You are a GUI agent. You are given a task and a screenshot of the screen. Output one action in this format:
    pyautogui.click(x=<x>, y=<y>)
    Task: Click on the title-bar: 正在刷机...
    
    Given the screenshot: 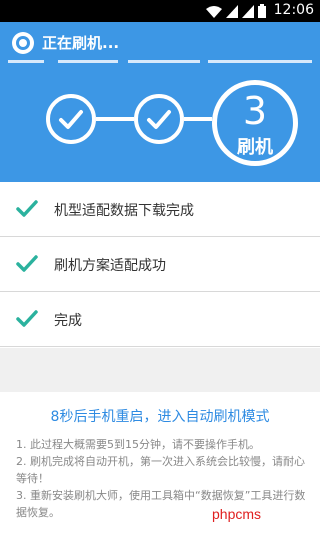 What is the action you would take?
    pyautogui.click(x=160, y=42)
    